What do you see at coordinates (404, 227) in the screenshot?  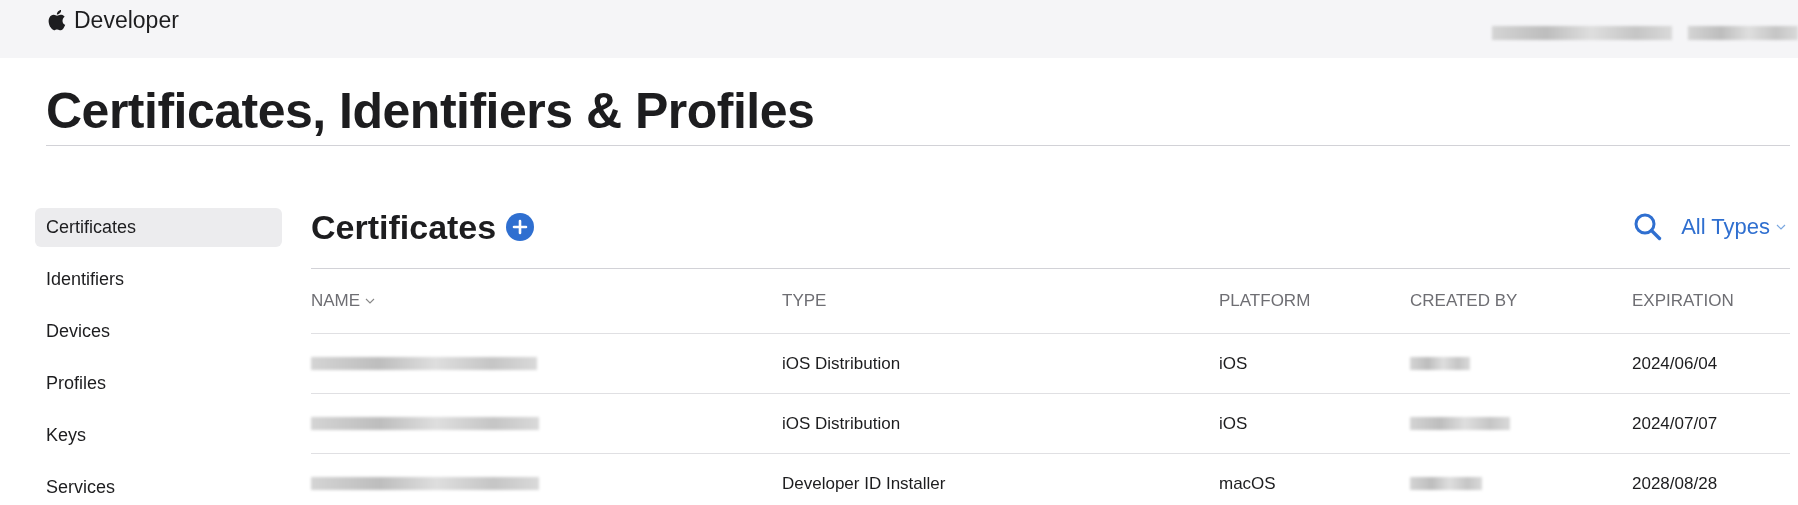 I see `section-title: Certificates` at bounding box center [404, 227].